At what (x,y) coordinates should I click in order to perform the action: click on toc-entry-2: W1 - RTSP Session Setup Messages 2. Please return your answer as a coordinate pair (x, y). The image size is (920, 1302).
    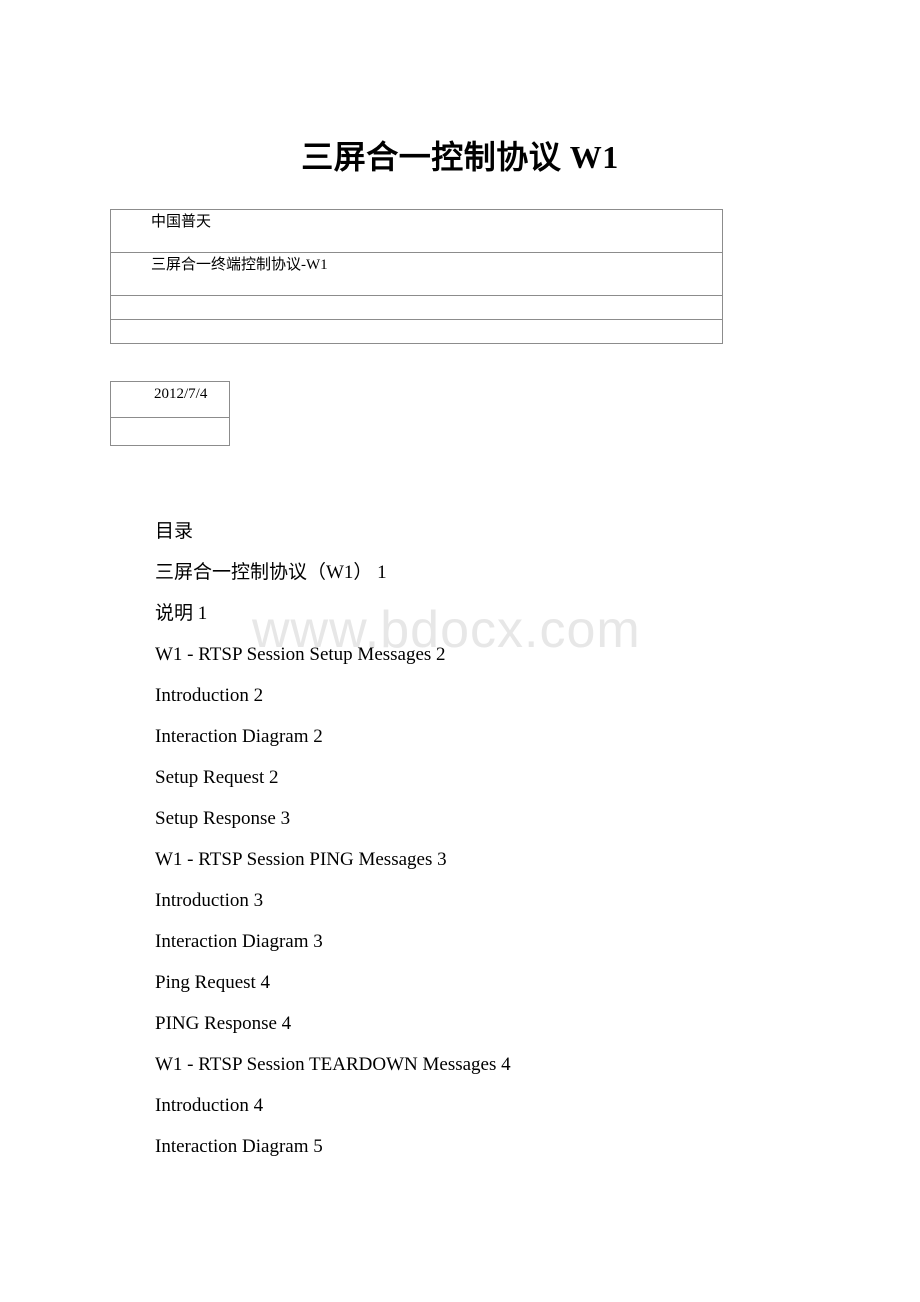
    Looking at the image, I should click on (505, 654).